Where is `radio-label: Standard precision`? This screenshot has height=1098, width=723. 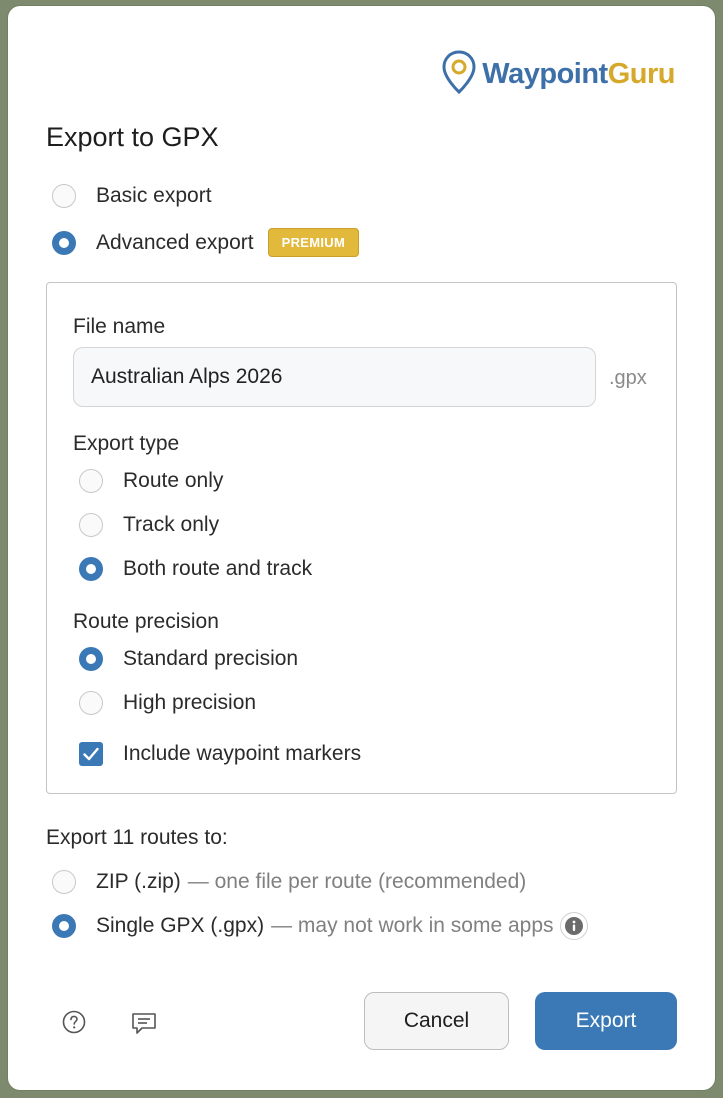
radio-label: Standard precision is located at coordinates (211, 658).